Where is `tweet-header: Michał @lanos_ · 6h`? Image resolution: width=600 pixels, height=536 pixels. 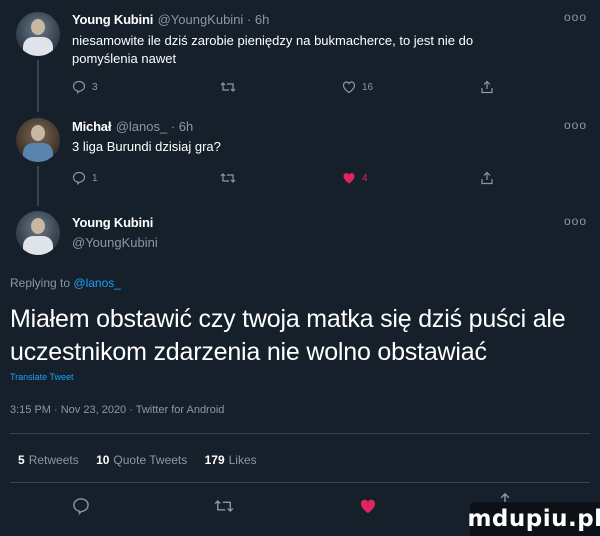
tweet-header: Michał @lanos_ · 6h is located at coordinates (132, 127).